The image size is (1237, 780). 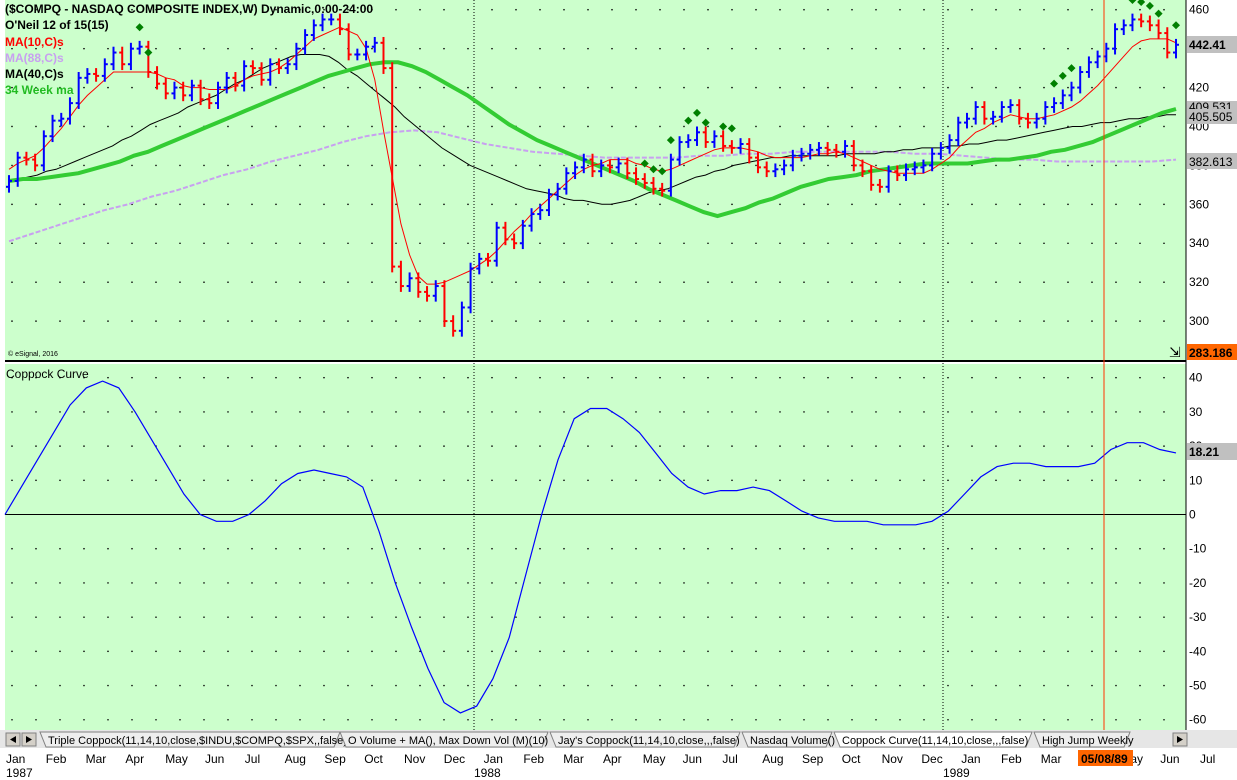 I want to click on last-price-tag: 442.41, so click(x=1212, y=44).